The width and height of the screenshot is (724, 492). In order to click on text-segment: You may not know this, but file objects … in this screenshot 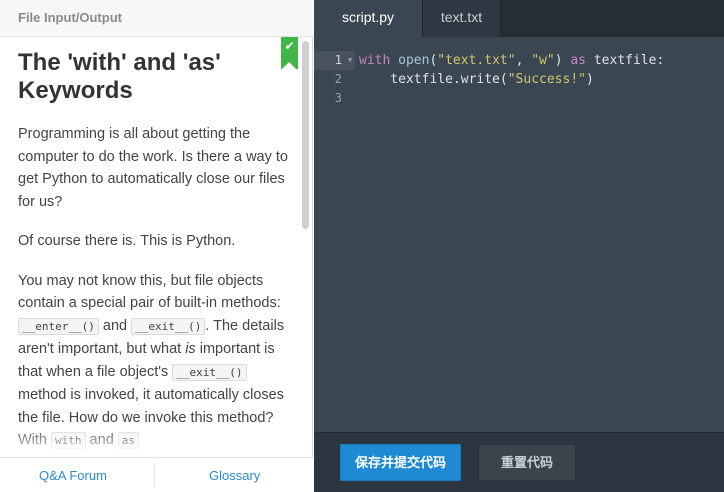, I will do `click(149, 292)`.